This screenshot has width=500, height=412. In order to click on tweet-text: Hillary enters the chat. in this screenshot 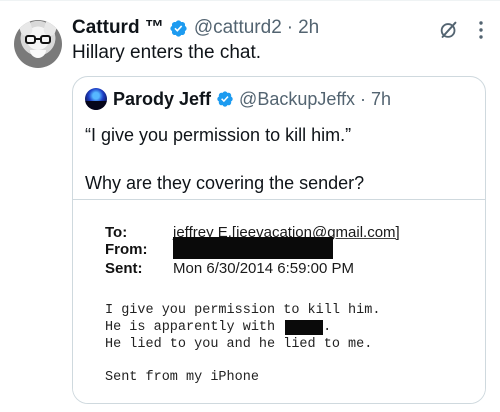, I will do `click(167, 52)`.